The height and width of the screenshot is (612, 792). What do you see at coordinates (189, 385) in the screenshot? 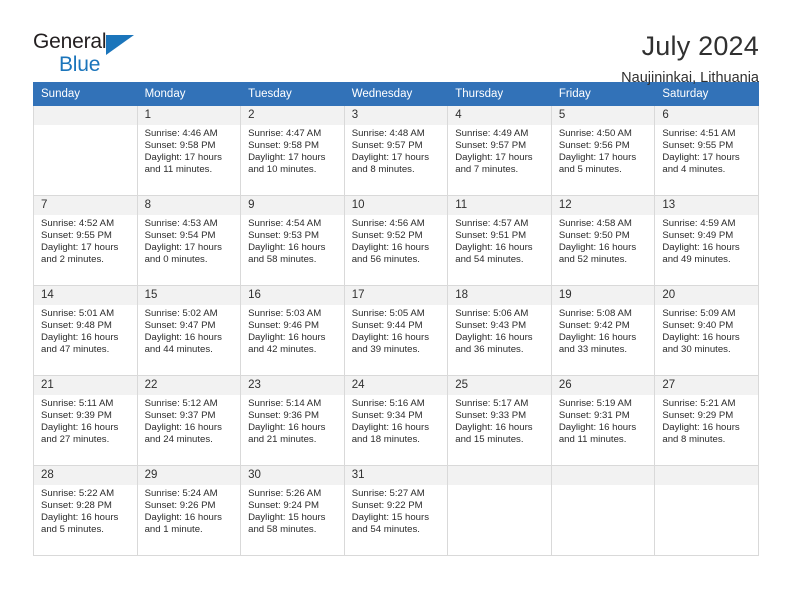
I see `day-number: 22` at bounding box center [189, 385].